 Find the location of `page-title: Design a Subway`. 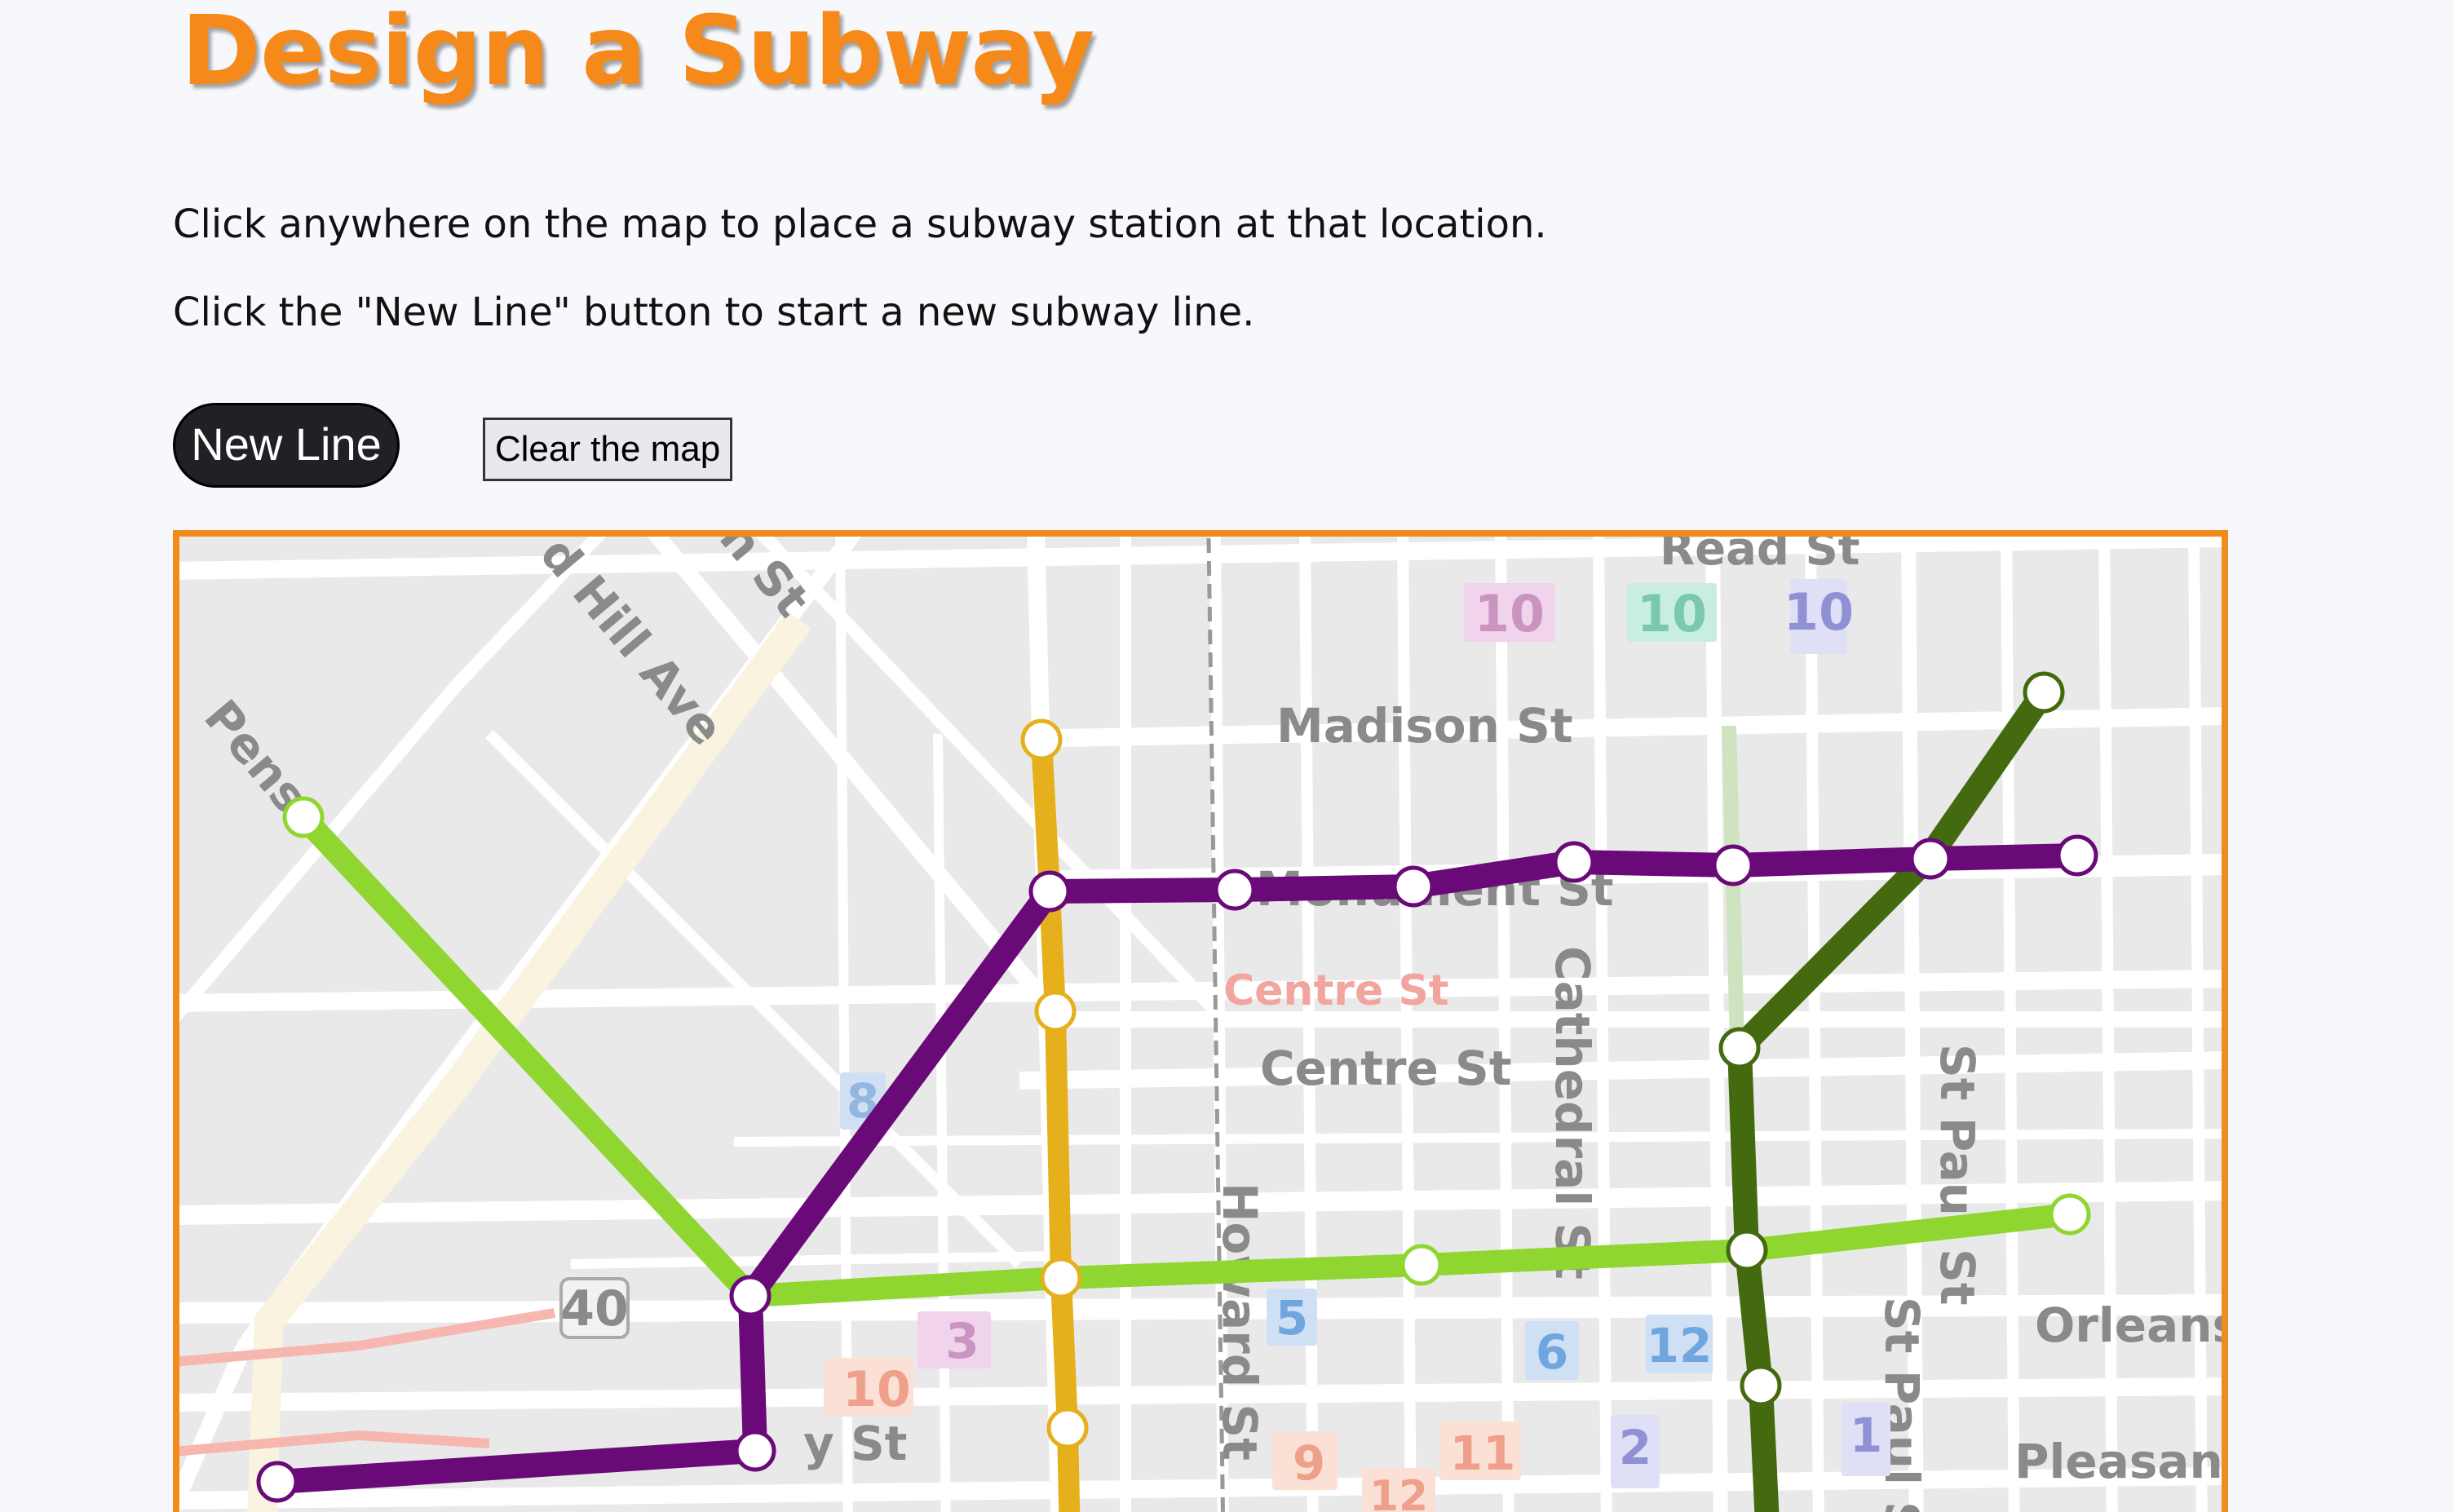

page-title: Design a Subway is located at coordinates (637, 53).